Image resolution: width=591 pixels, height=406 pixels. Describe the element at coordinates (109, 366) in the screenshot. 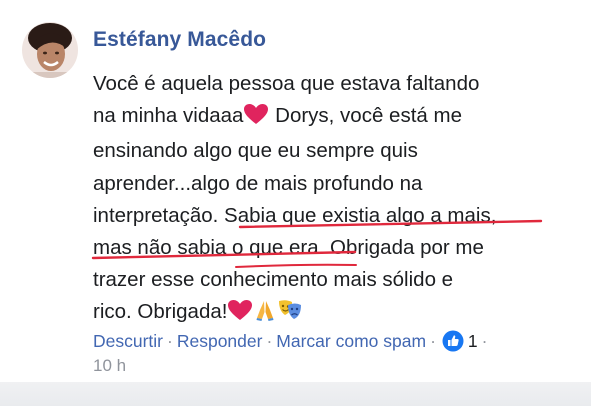

I see `comment-timestamp: 10 h` at that location.